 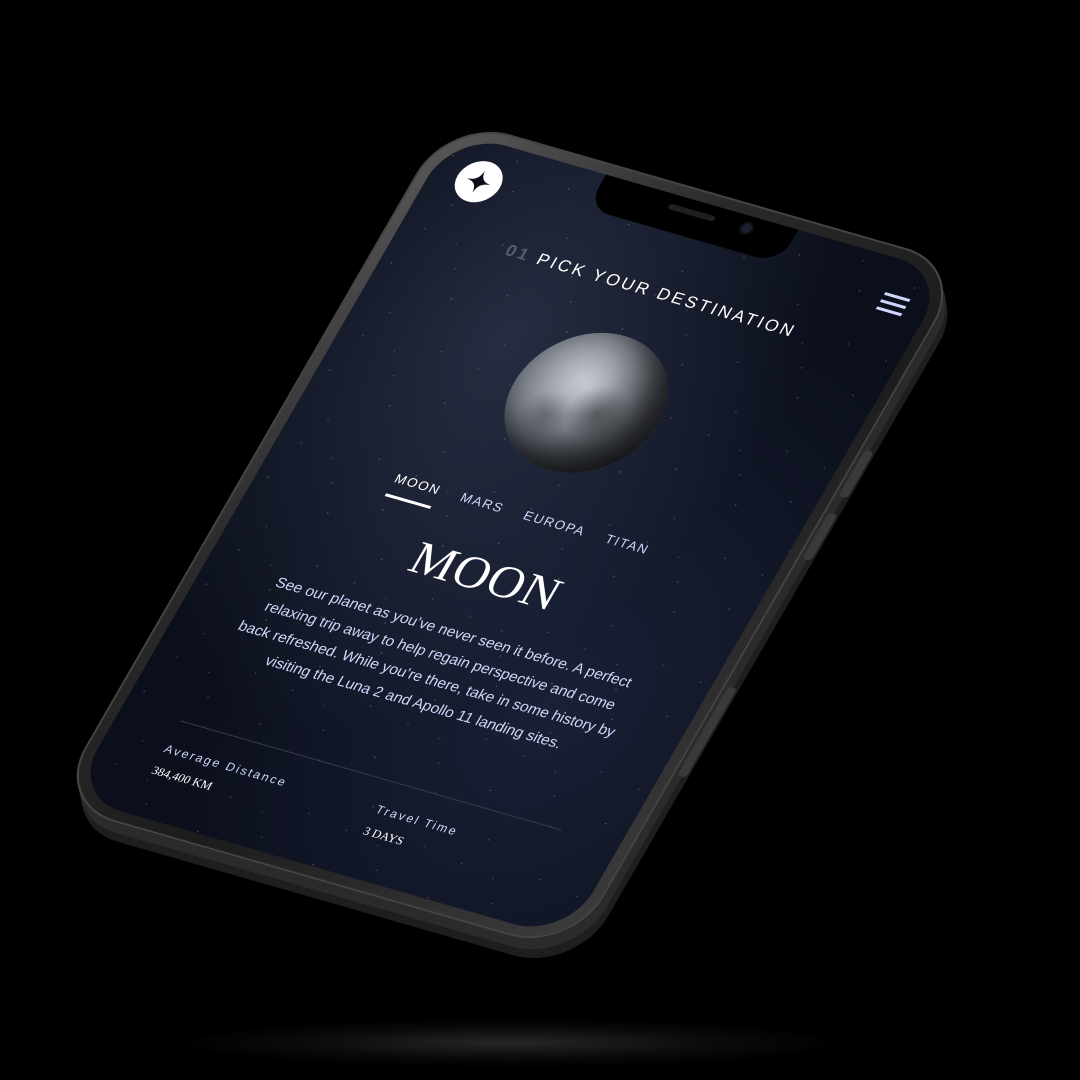 What do you see at coordinates (692, 212) in the screenshot?
I see `speaker-grille` at bounding box center [692, 212].